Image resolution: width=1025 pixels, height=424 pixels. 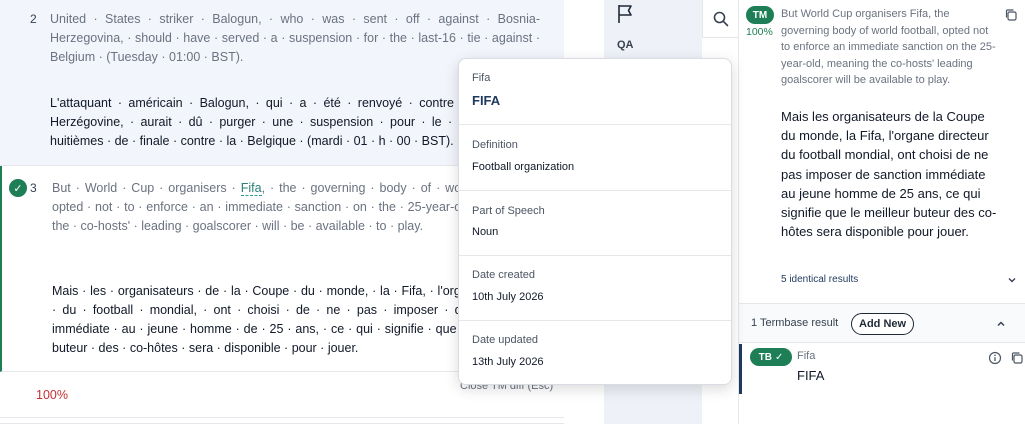 What do you see at coordinates (595, 288) in the screenshot?
I see `popup-created-section: Date created 10th July 2026` at bounding box center [595, 288].